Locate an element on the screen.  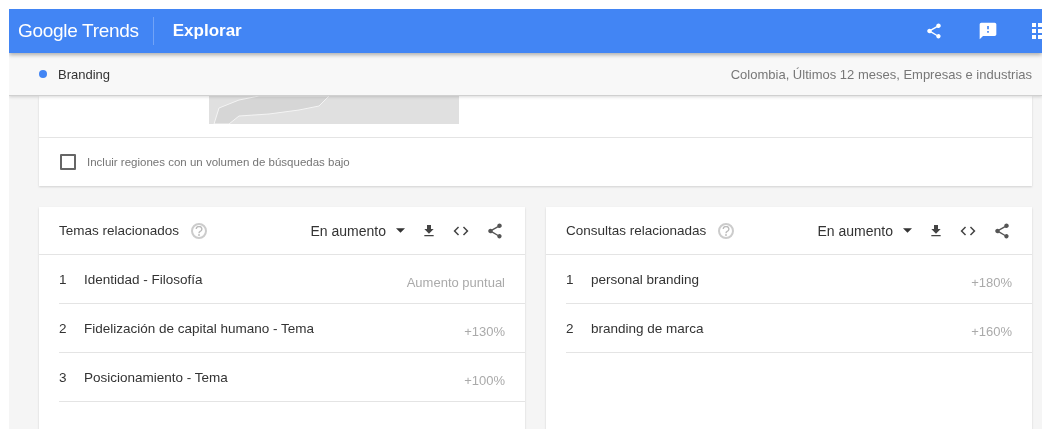
checkbox-label: Incluir regiones con un volumen de búsquedas bajo is located at coordinates (218, 162).